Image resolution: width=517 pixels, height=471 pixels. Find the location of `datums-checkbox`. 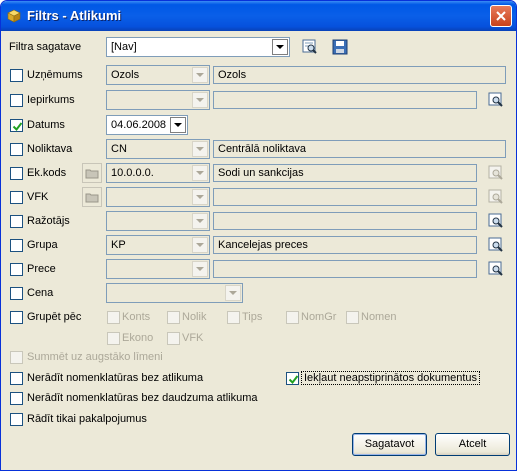

datums-checkbox is located at coordinates (16, 125).